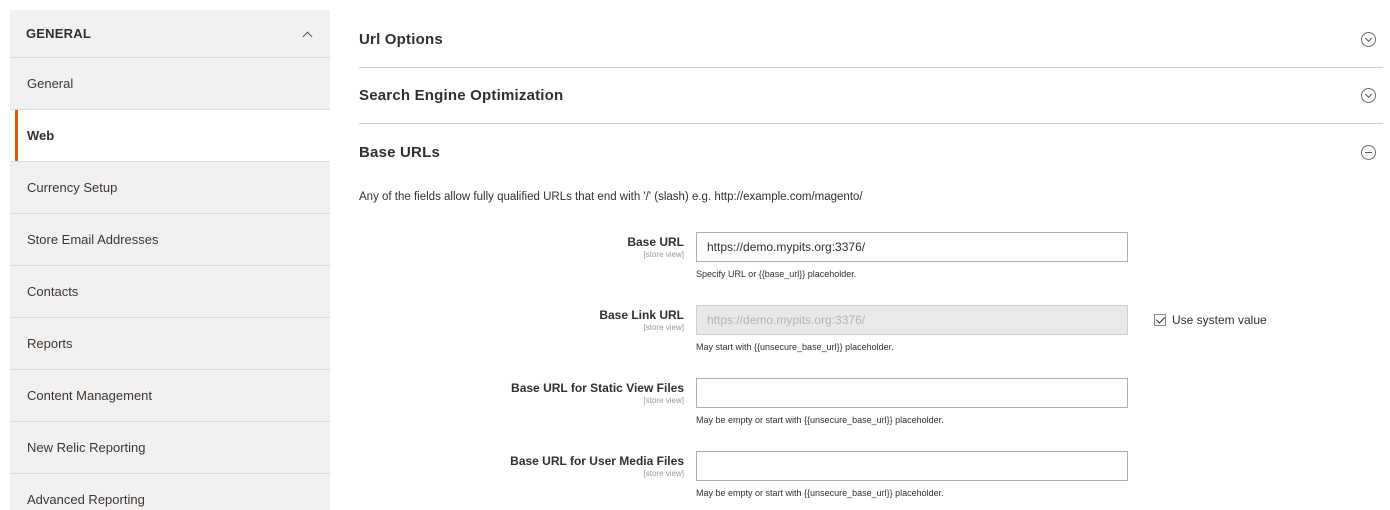  What do you see at coordinates (871, 152) in the screenshot?
I see `section-base-urls: Base URLs` at bounding box center [871, 152].